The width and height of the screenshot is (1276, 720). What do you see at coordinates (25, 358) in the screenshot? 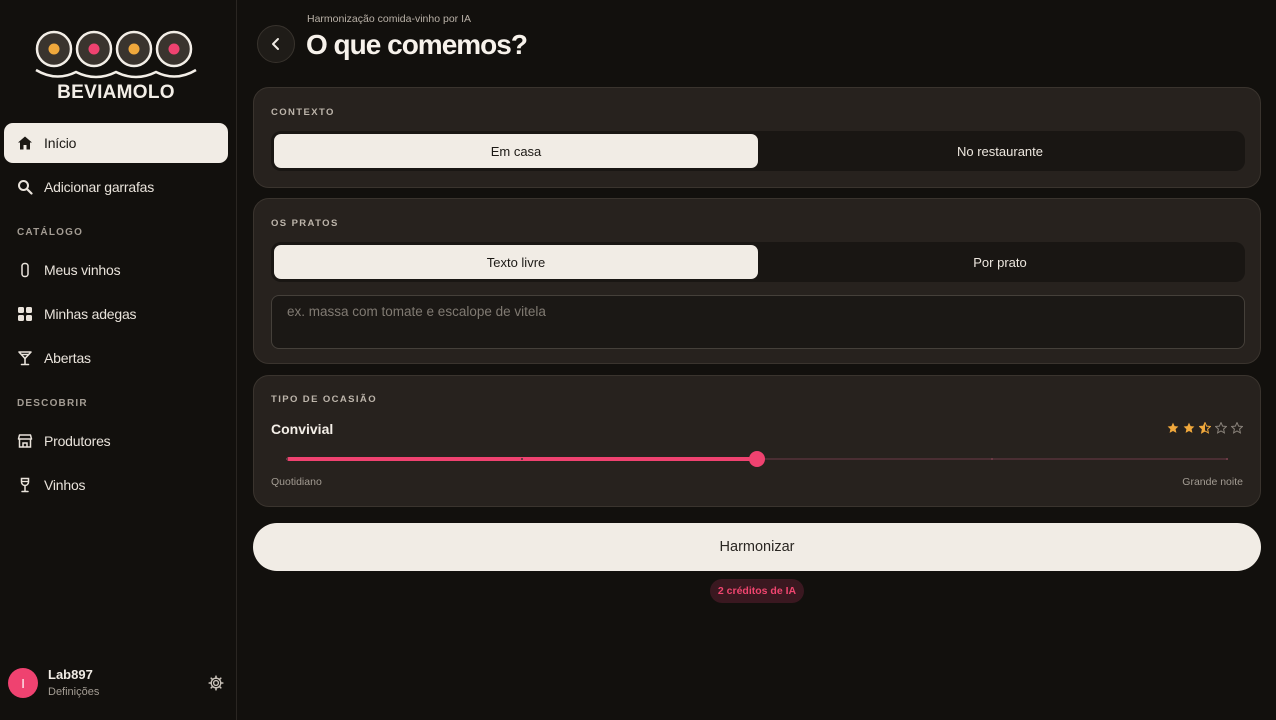
I see `cocktail-glass-icon` at bounding box center [25, 358].